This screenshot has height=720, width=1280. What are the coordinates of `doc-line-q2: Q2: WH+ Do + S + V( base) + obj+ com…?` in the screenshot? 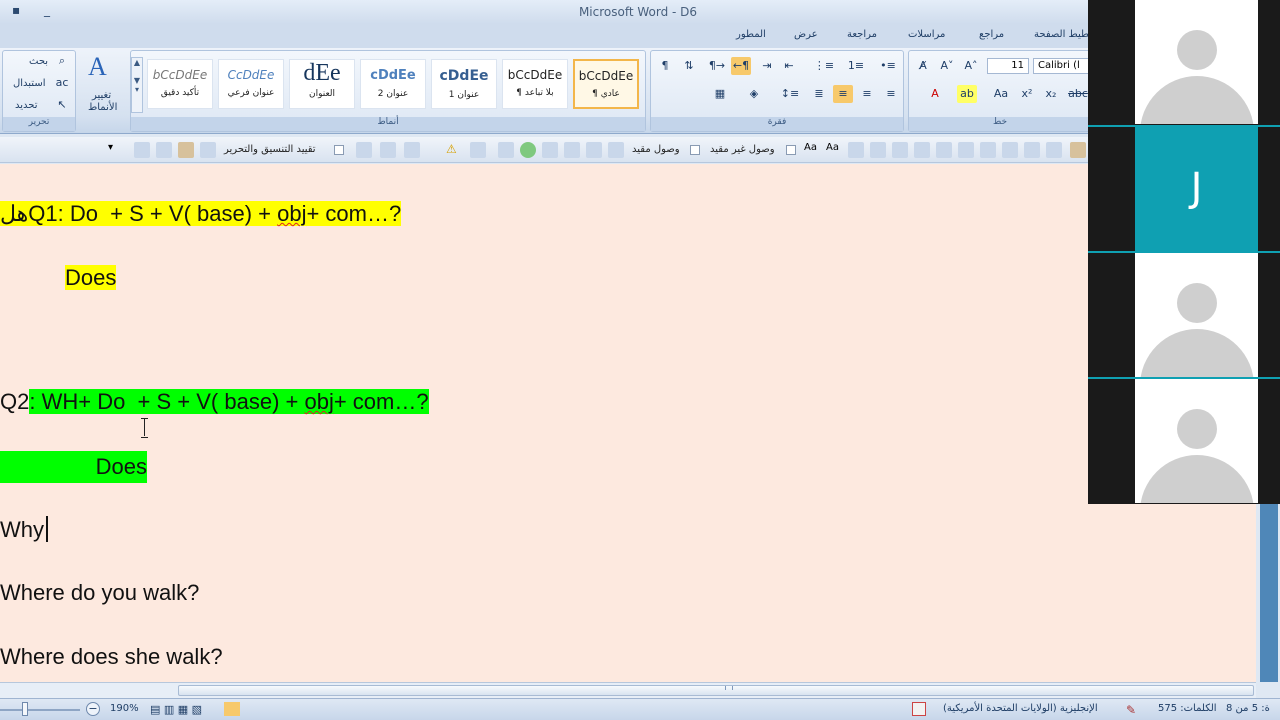 It's located at (214, 402).